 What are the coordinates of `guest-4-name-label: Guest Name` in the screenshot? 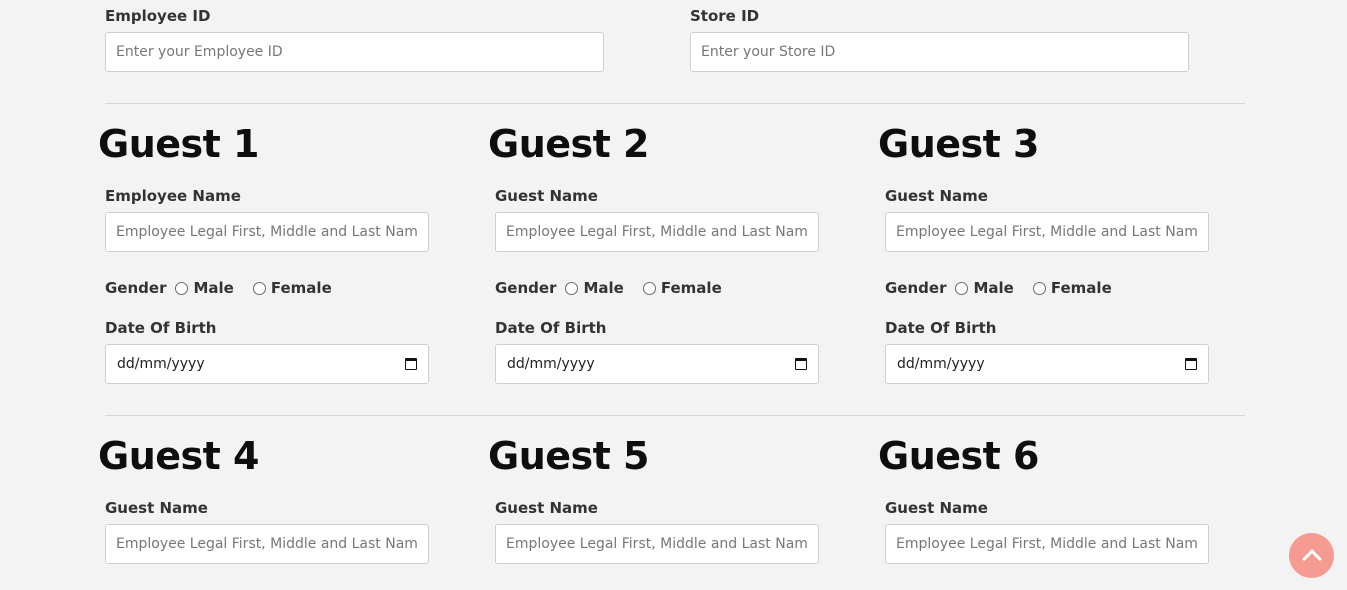 It's located at (156, 508).